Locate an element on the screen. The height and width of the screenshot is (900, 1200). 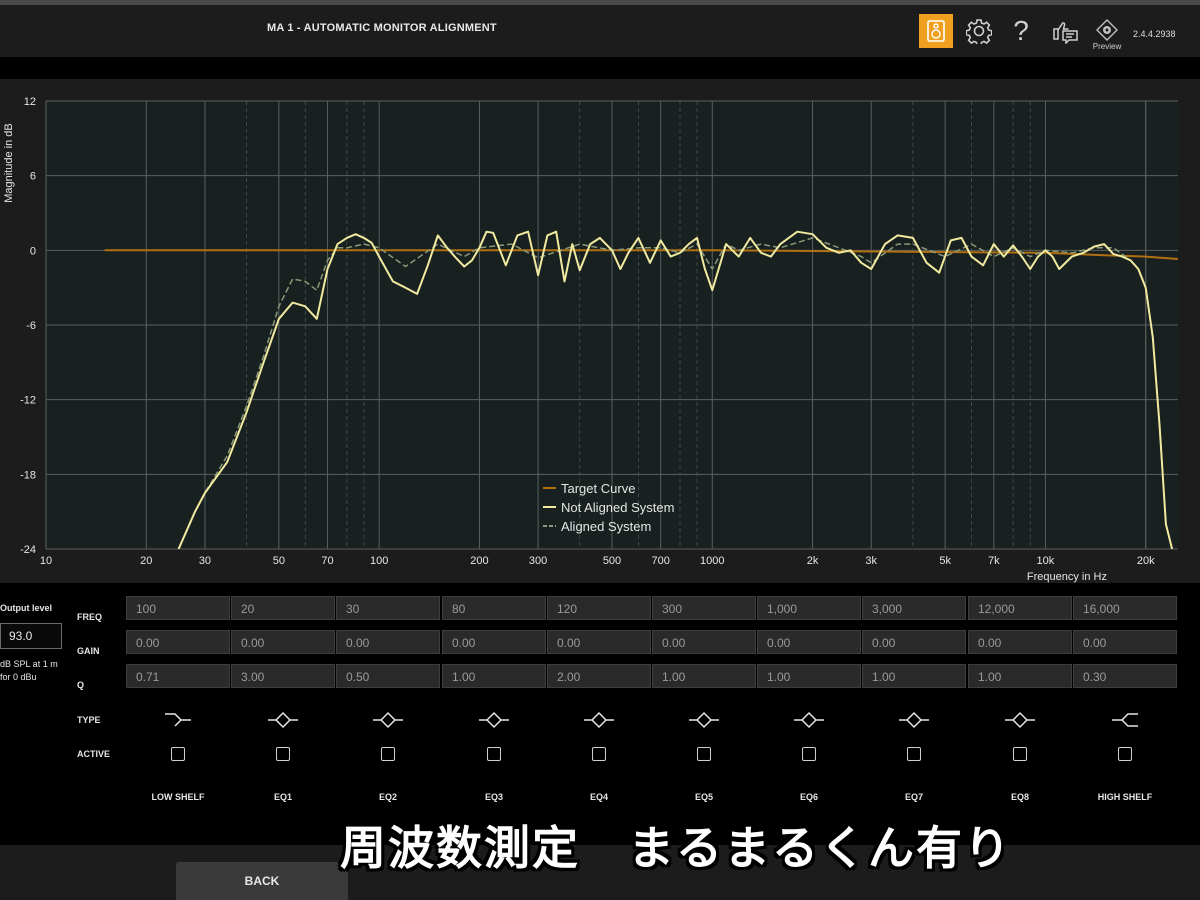
help-button: ? is located at coordinates (1021, 31).